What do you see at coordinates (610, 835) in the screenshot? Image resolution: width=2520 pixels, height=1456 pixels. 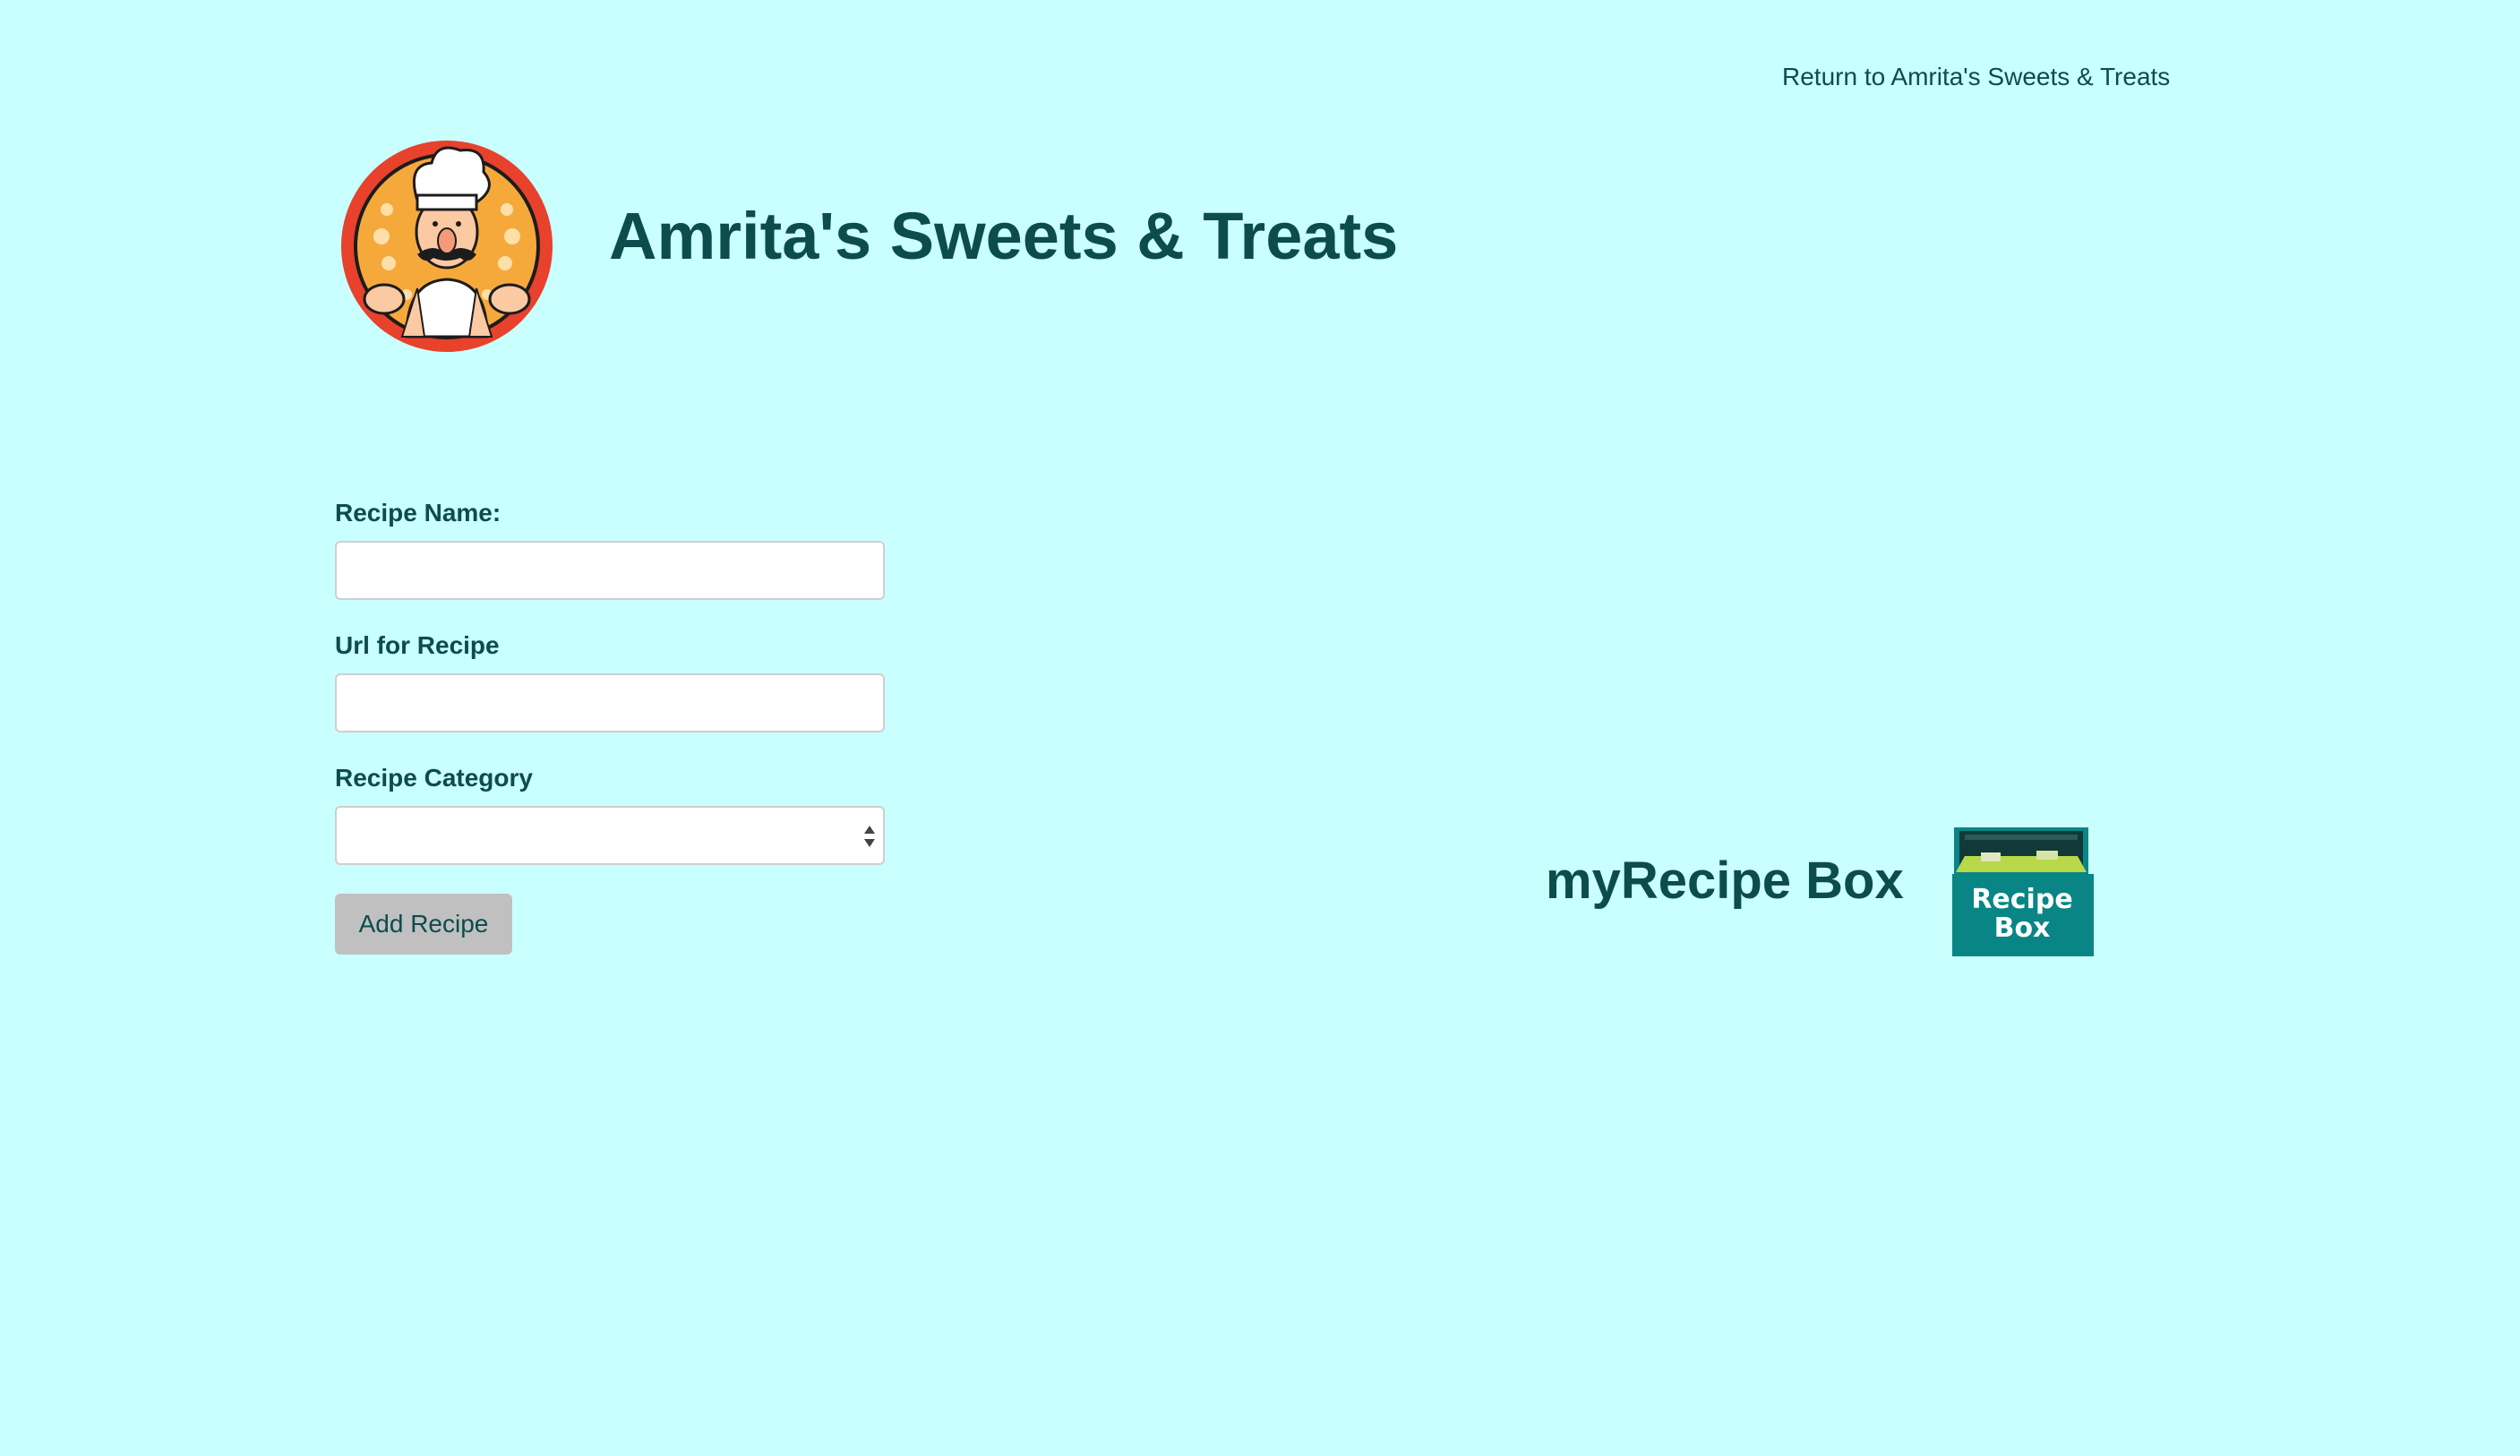 I see `recipe-category-select` at bounding box center [610, 835].